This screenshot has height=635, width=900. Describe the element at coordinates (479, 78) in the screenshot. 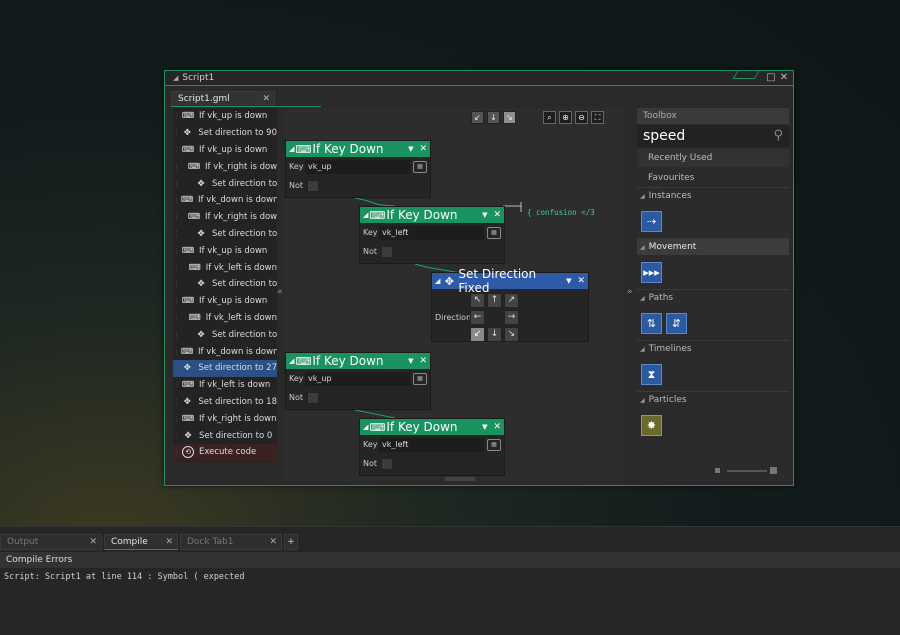

I see `window-title-bar: ◢ Script1` at that location.